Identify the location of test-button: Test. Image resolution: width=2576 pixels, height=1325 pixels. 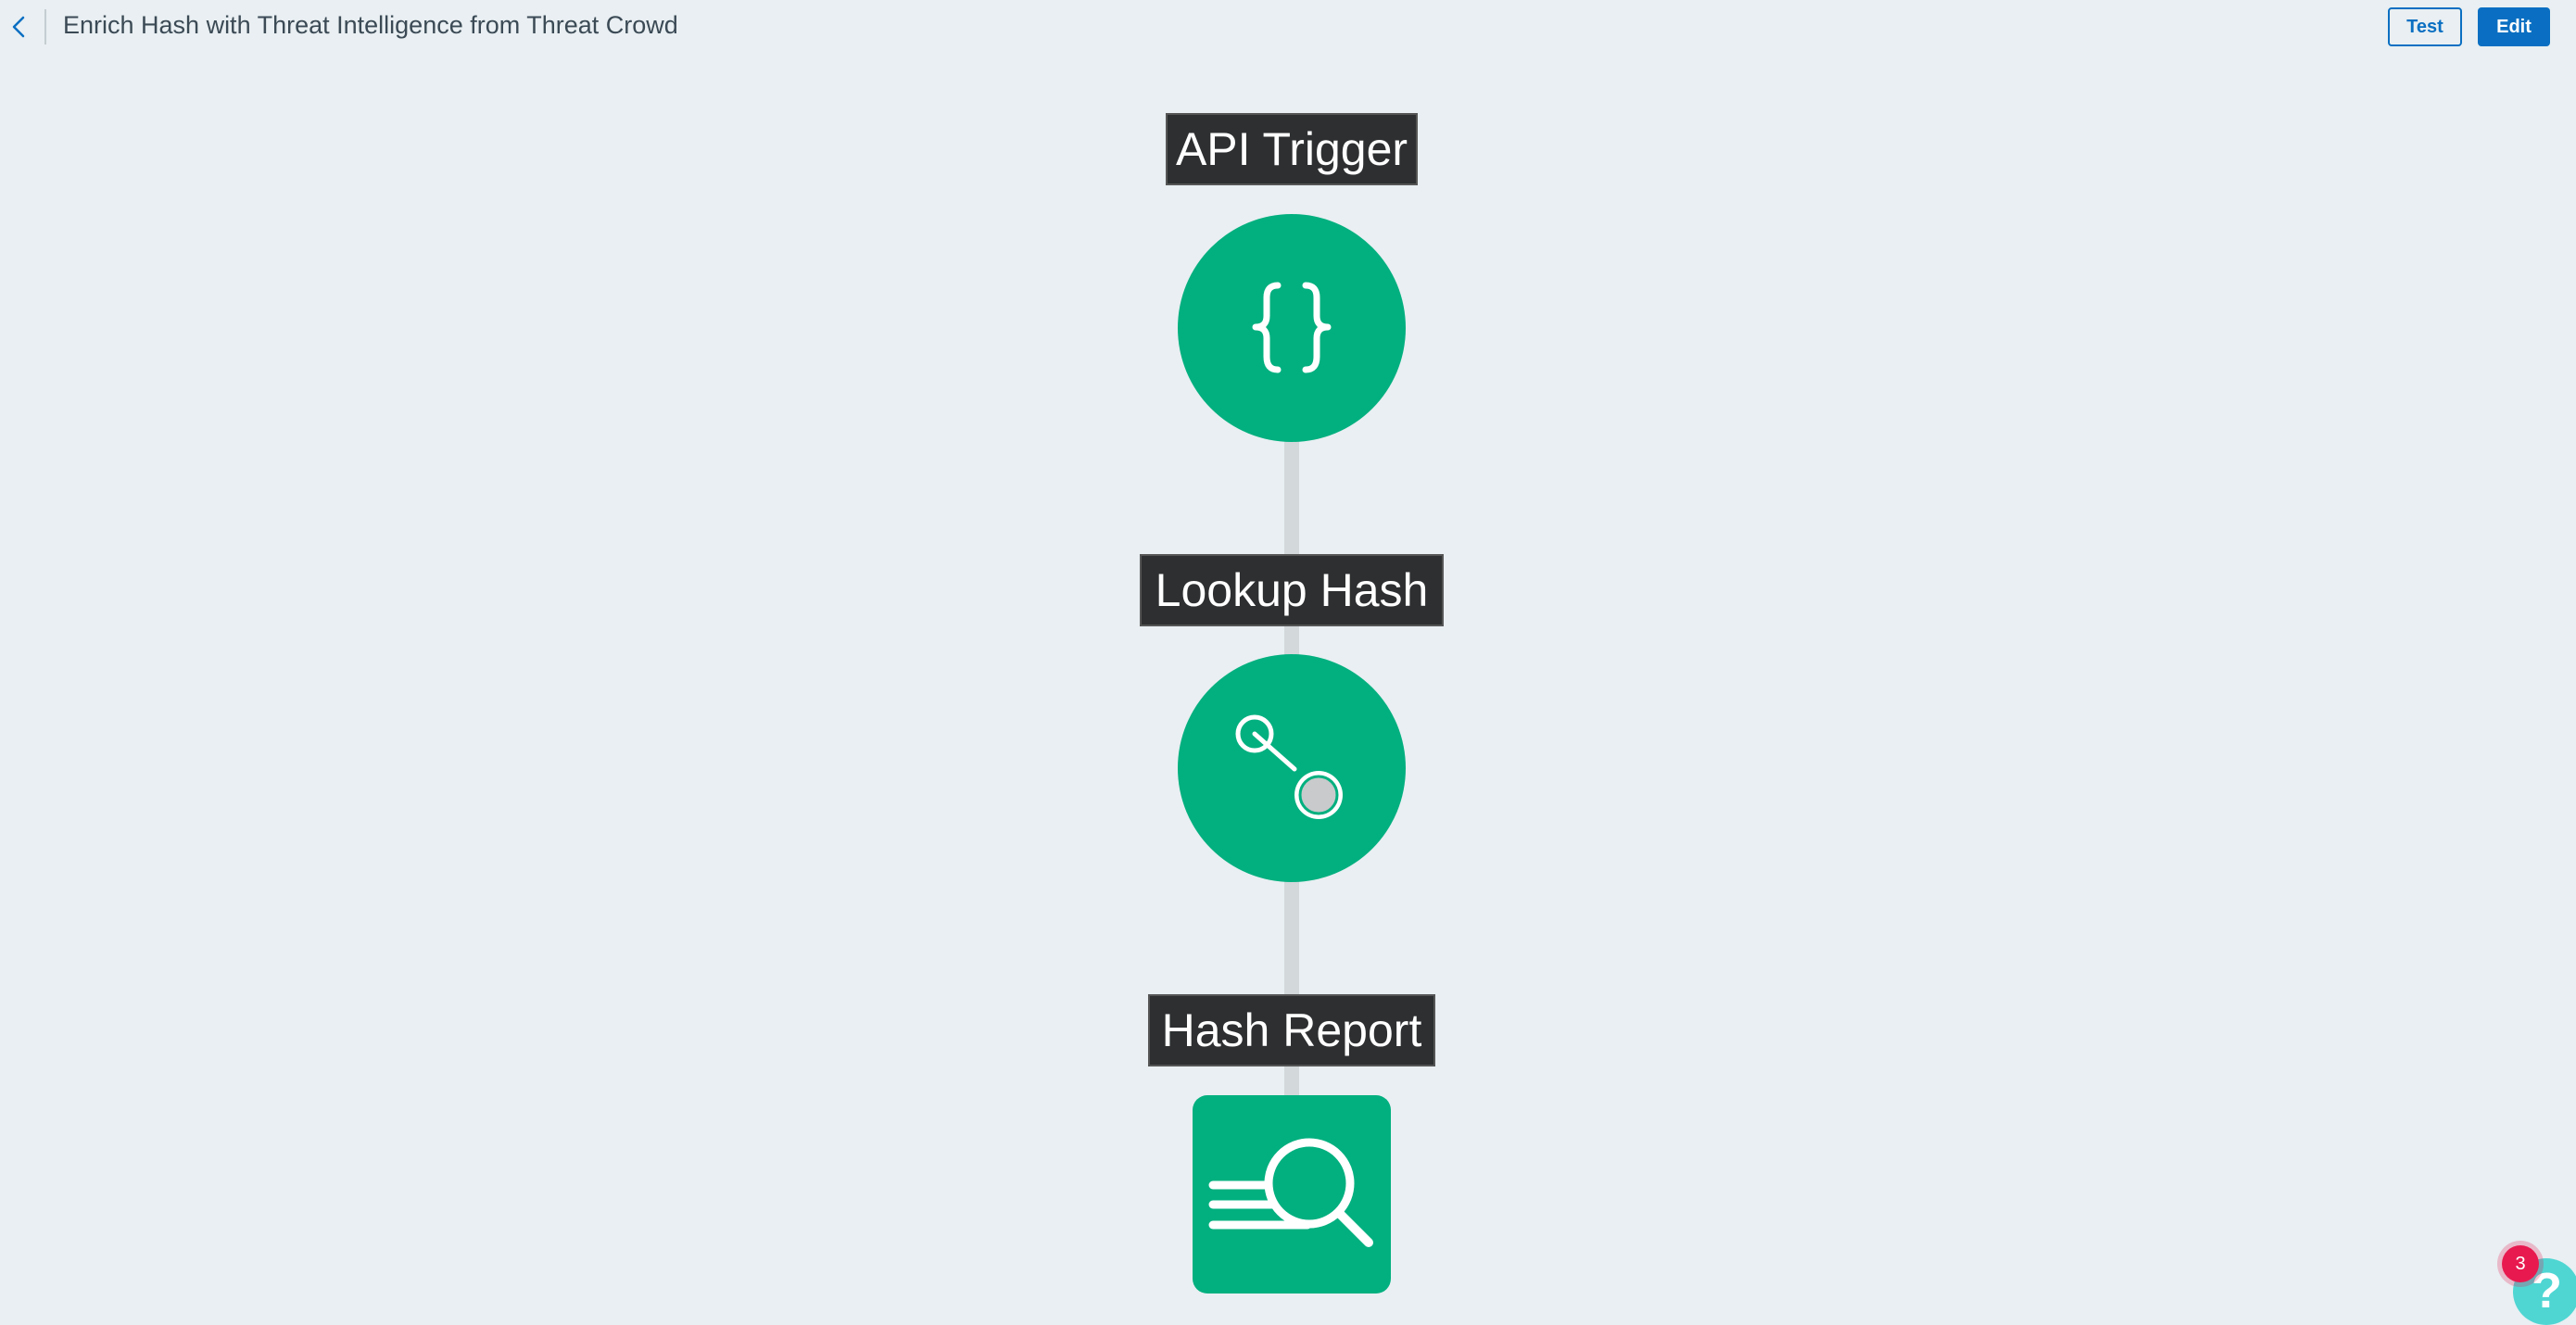
(2425, 26).